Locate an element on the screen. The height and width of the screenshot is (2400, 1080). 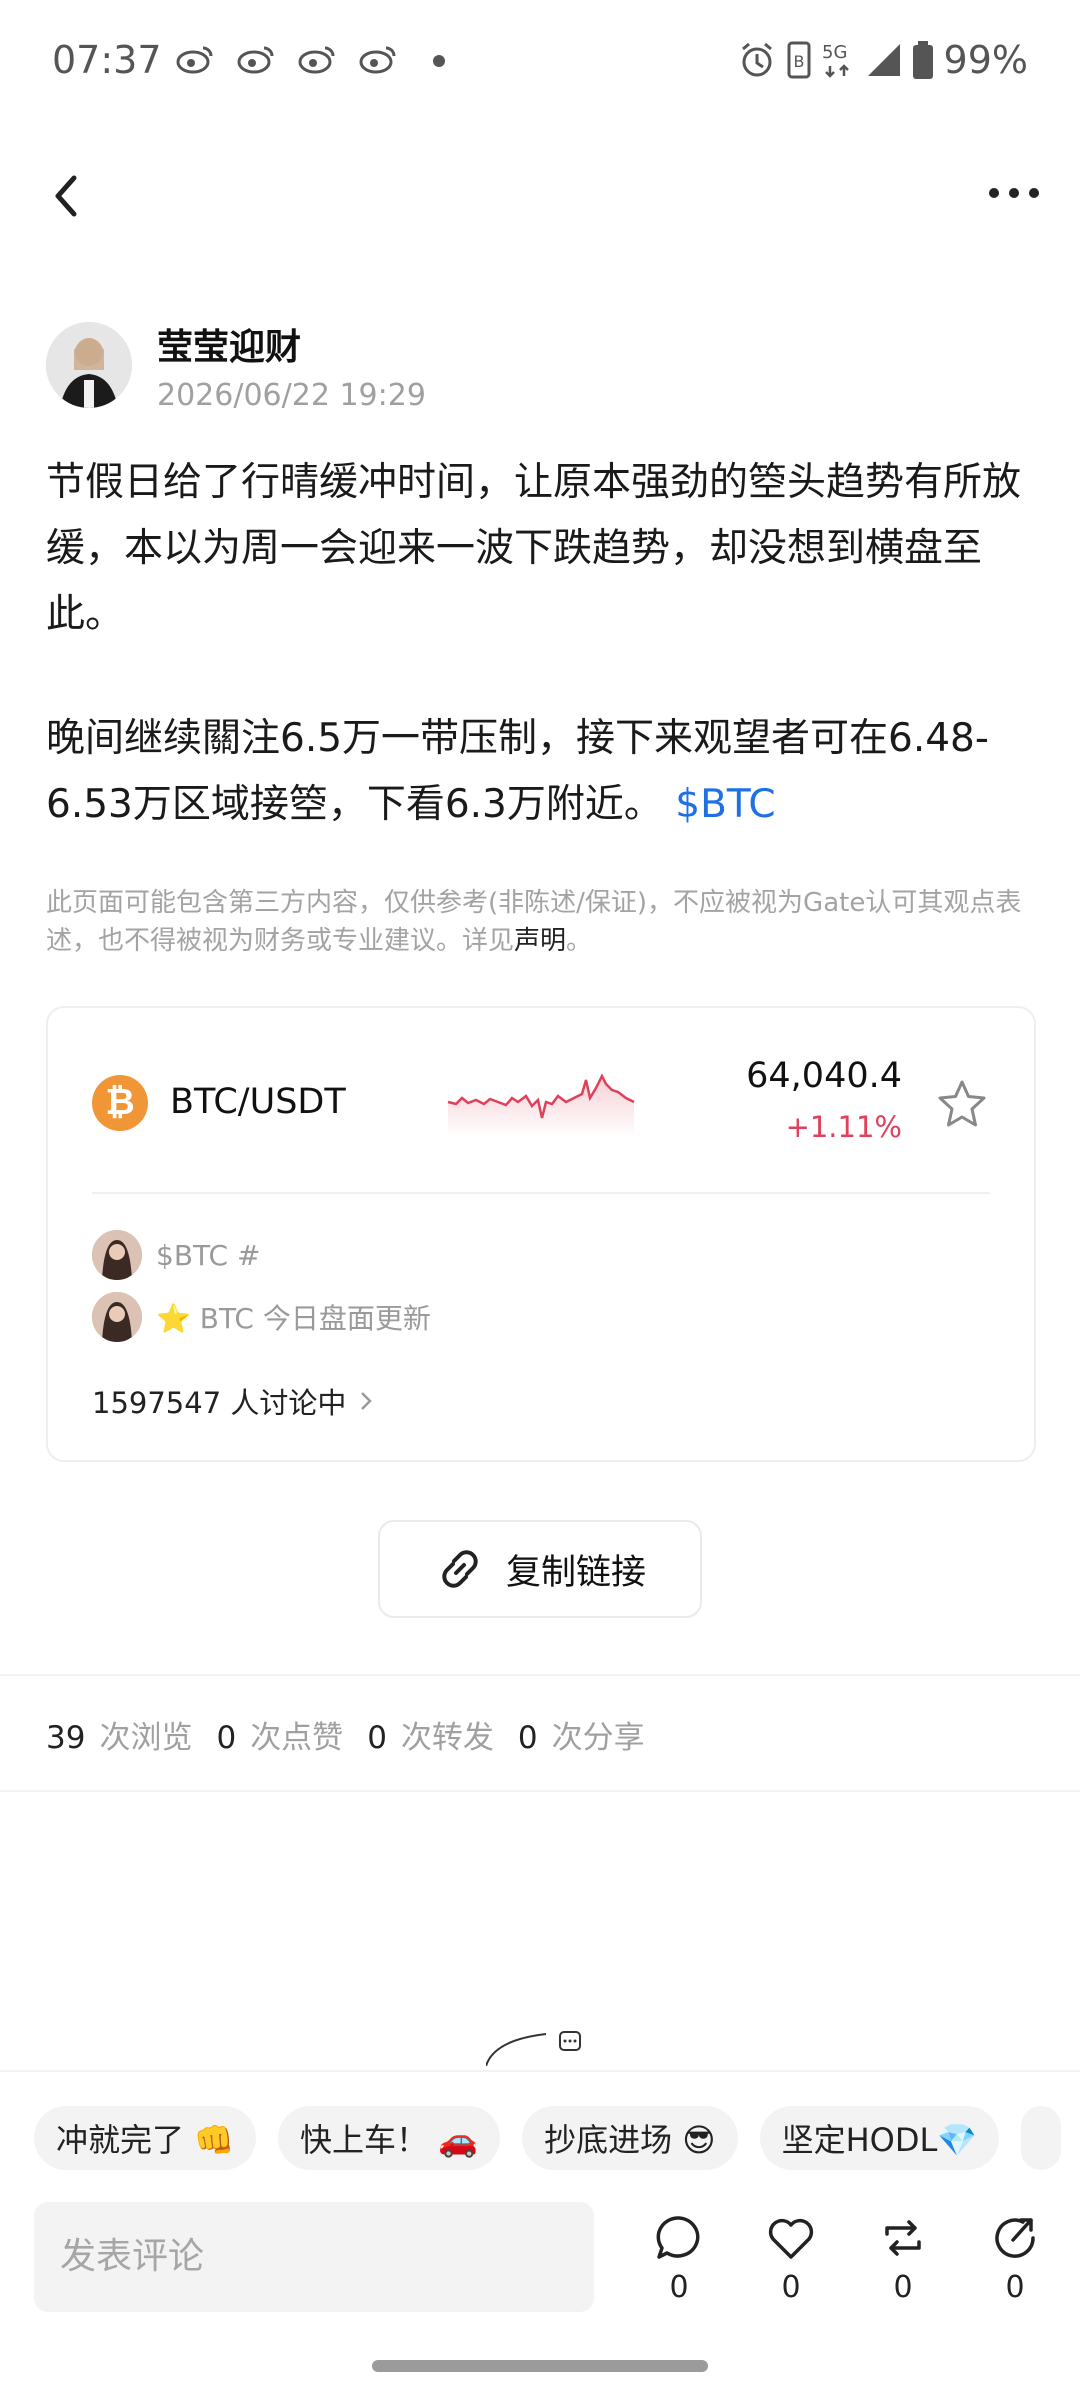
star-icon is located at coordinates (962, 1104).